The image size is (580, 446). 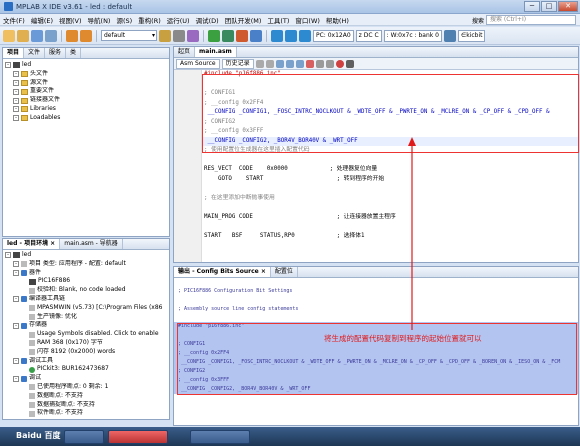 What do you see at coordinates (23, 35) in the screenshot?
I see `open-project-icon` at bounding box center [23, 35].